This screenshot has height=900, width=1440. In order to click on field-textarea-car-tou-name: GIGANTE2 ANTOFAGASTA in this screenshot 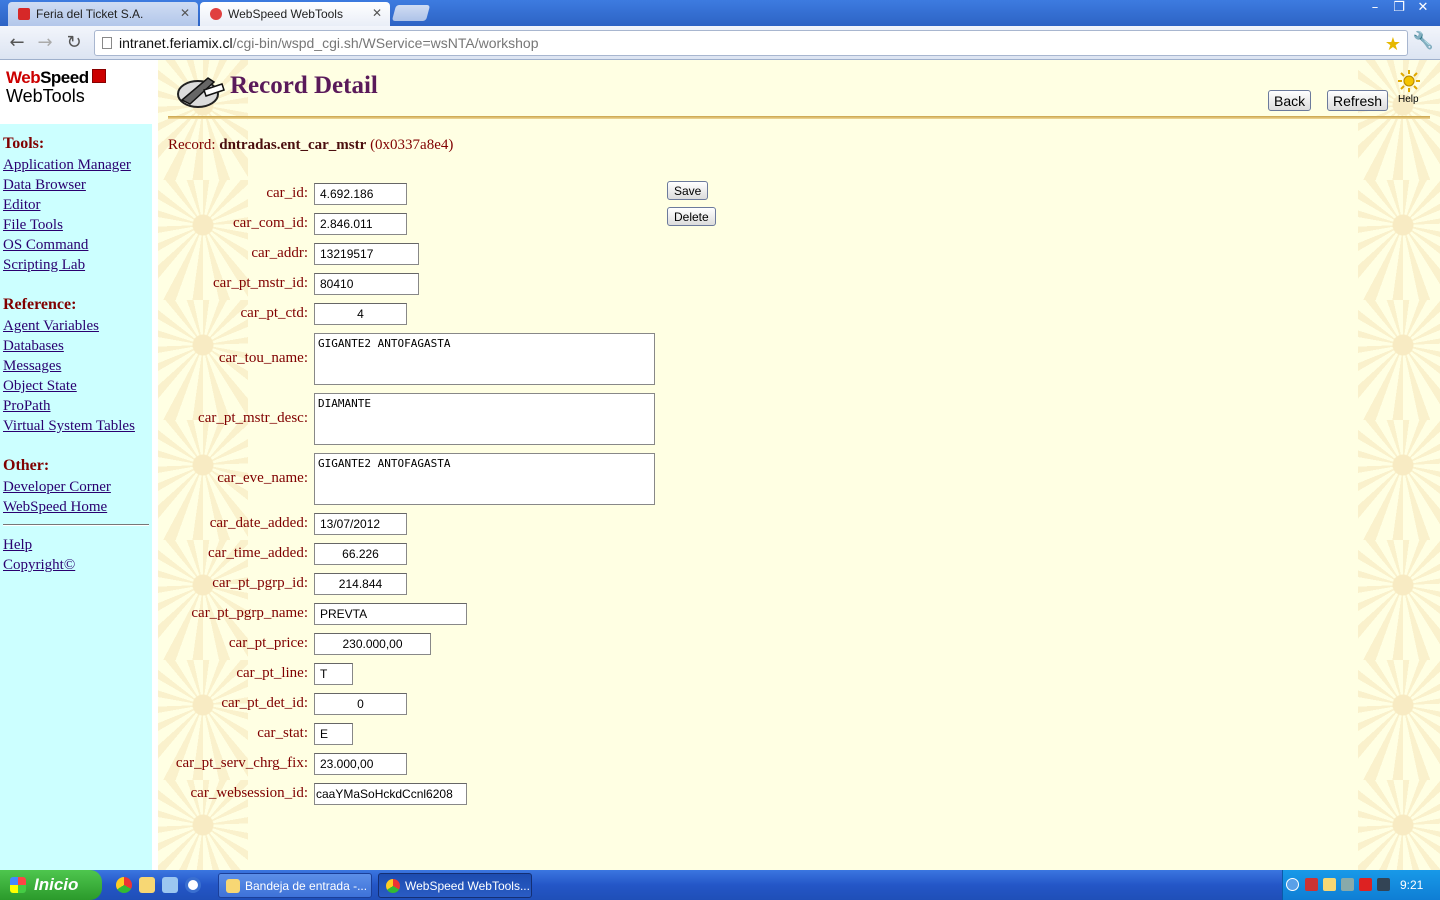, I will do `click(484, 359)`.